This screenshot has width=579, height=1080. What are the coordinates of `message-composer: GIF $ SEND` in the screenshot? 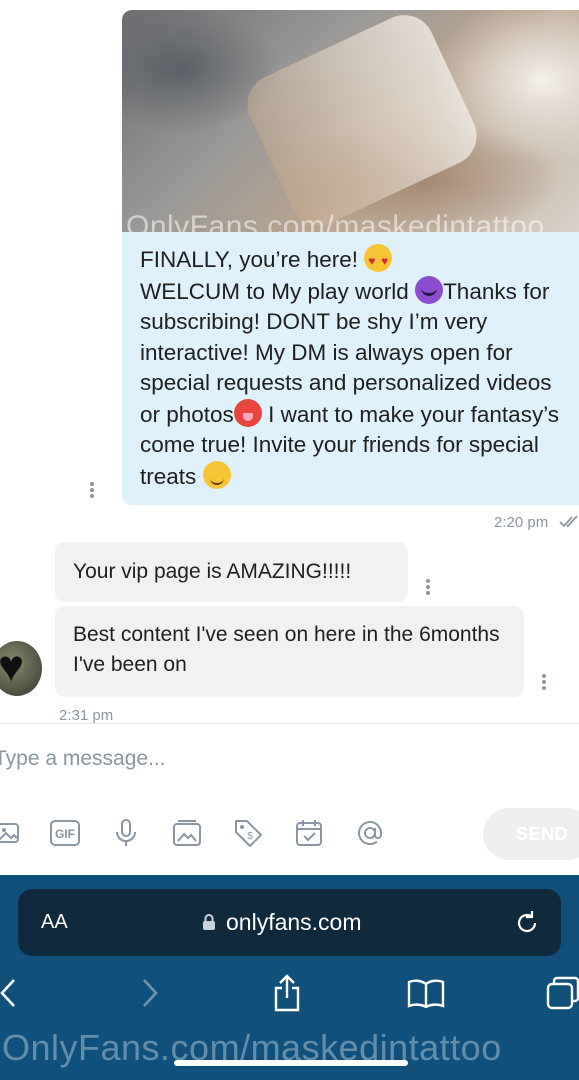 It's located at (289, 799).